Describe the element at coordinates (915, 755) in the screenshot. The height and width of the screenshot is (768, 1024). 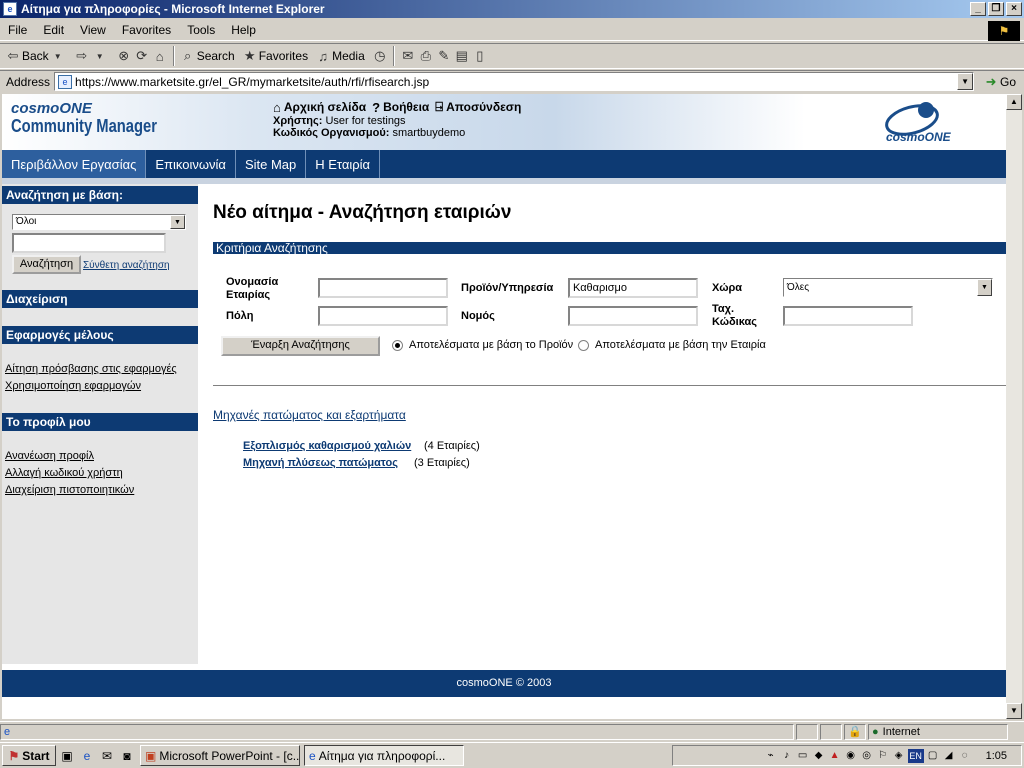
I see `lang-icon: EN` at that location.